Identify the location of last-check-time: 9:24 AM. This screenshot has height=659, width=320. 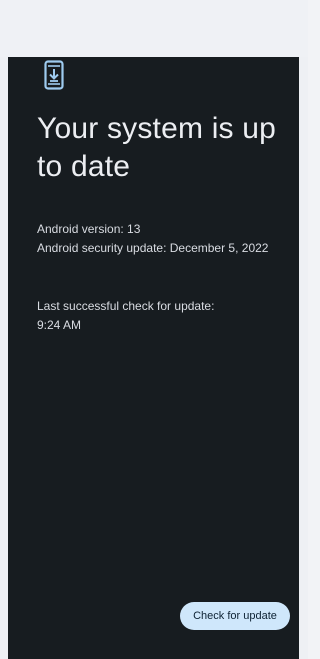
(59, 325).